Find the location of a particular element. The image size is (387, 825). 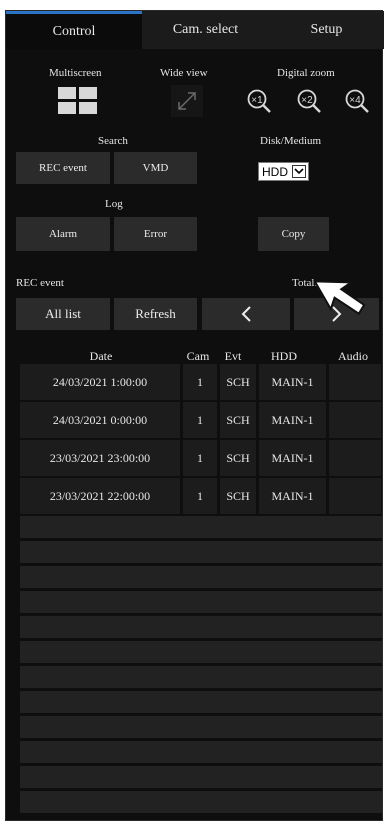

cell-date: 23/03/2021 22:00:00 is located at coordinates (100, 496).